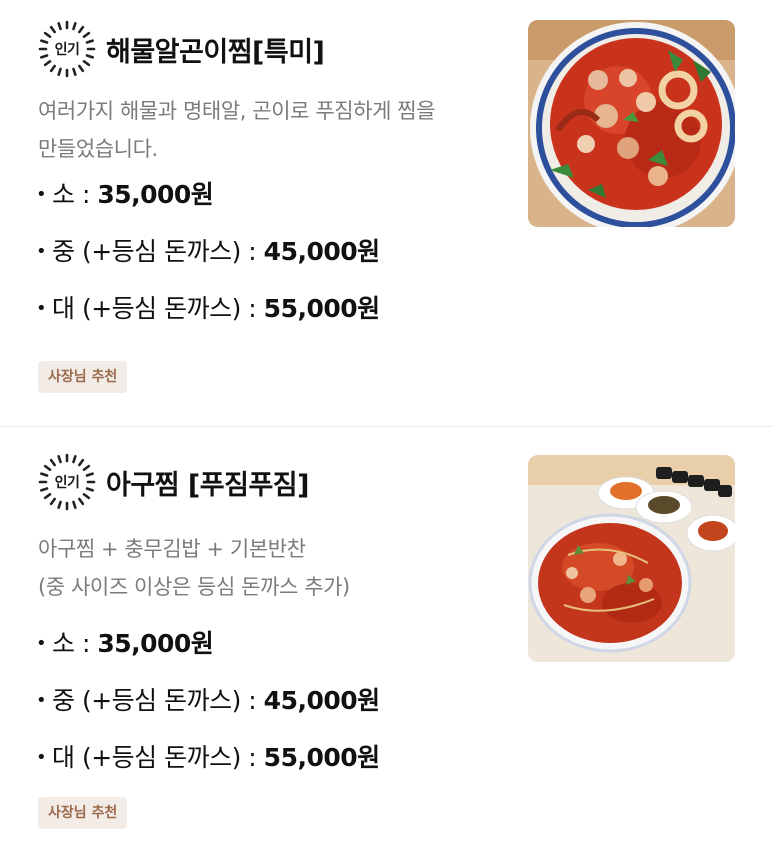 The height and width of the screenshot is (852, 773). What do you see at coordinates (207, 485) in the screenshot?
I see `item-title: 아구찜 [푸짐푸짐]` at bounding box center [207, 485].